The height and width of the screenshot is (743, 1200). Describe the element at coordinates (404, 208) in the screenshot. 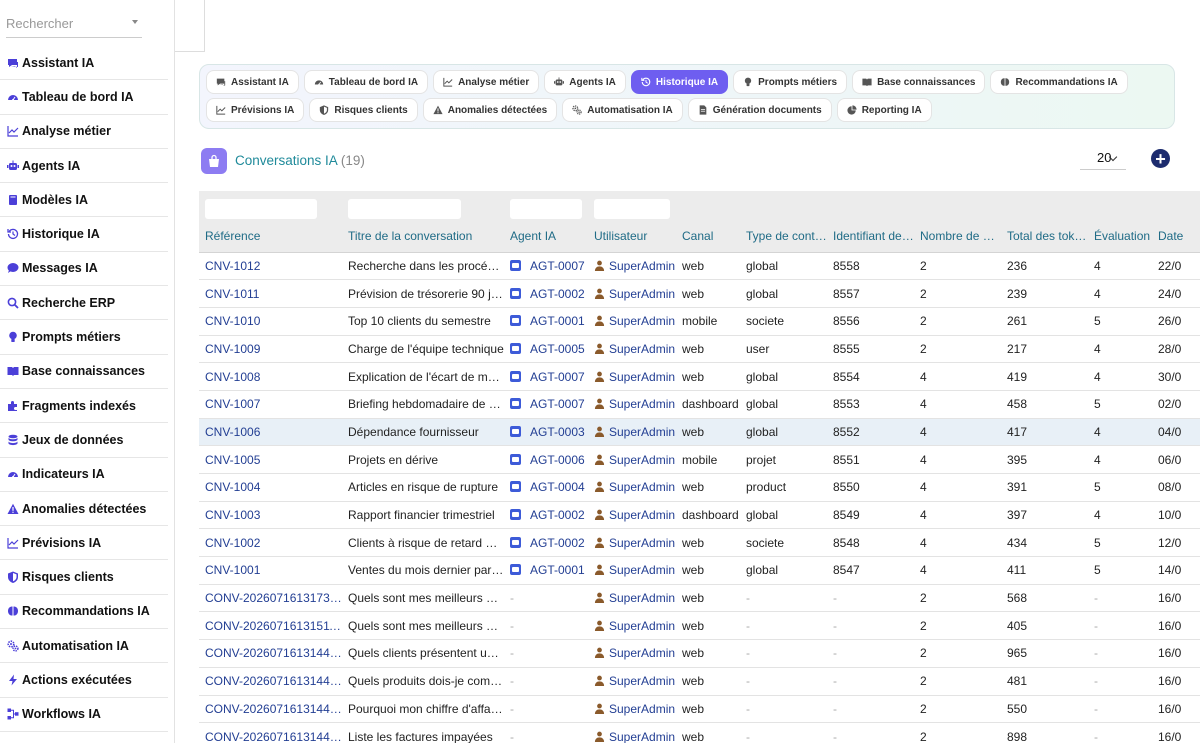

I see `filter-title-input` at that location.